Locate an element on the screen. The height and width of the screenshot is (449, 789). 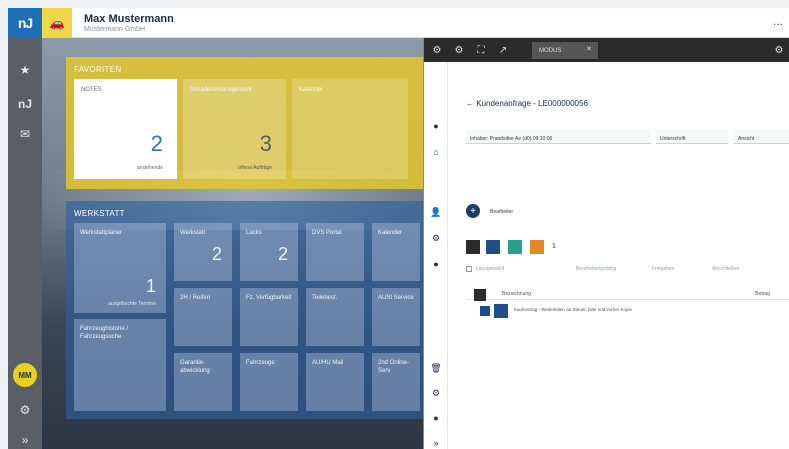
tile-label: Lacks is located at coordinates (254, 233).